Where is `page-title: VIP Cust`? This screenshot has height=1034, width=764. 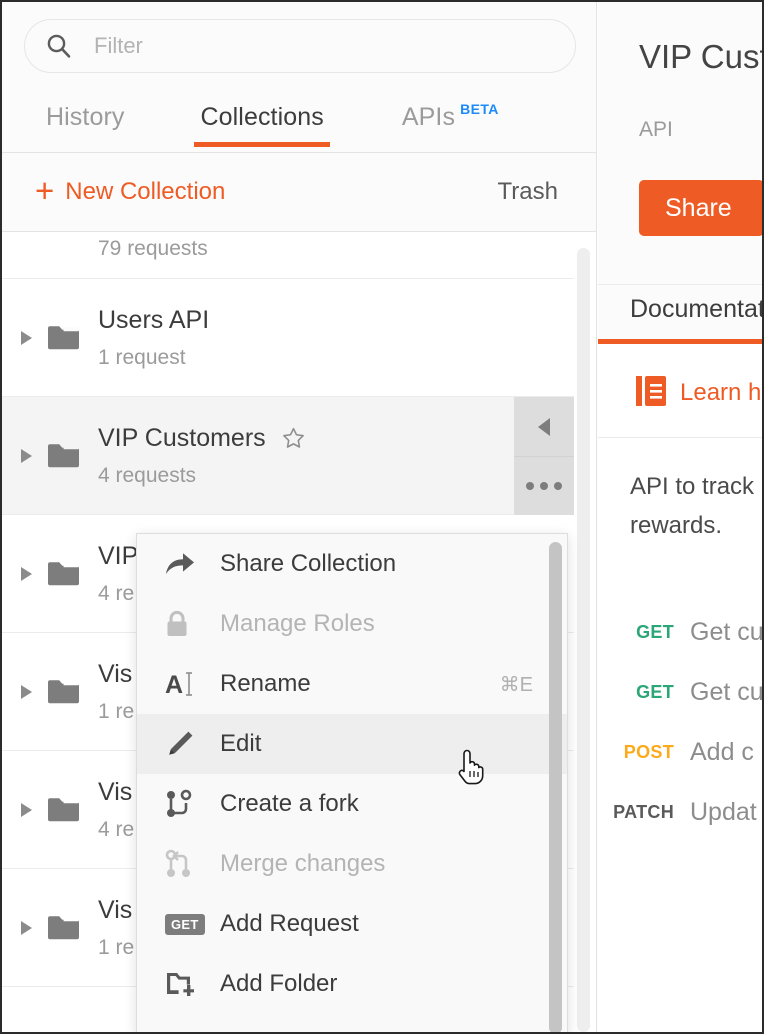
page-title: VIP Cust is located at coordinates (701, 56).